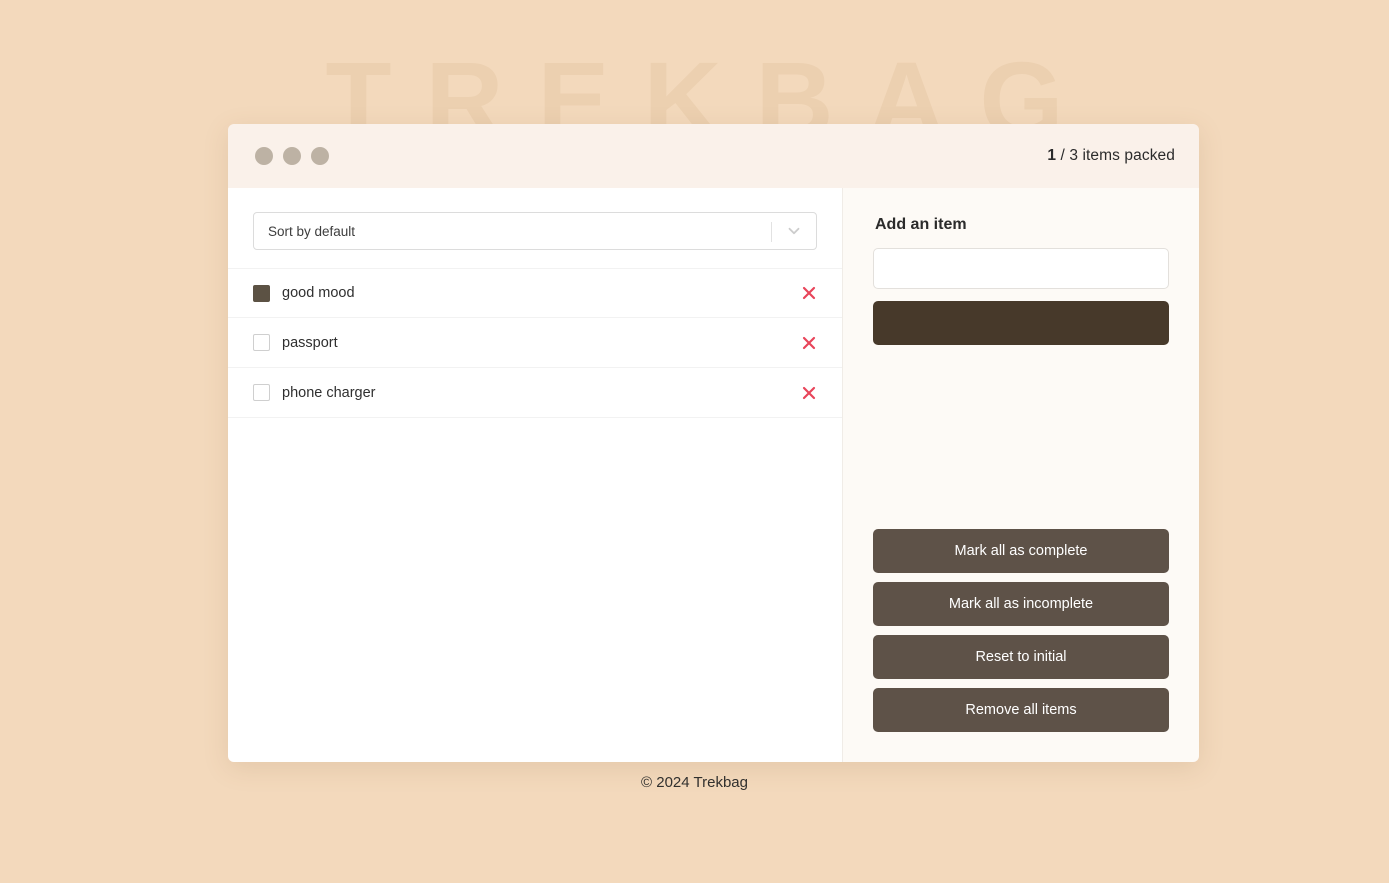 Image resolution: width=1389 pixels, height=883 pixels. I want to click on logo-dots, so click(292, 156).